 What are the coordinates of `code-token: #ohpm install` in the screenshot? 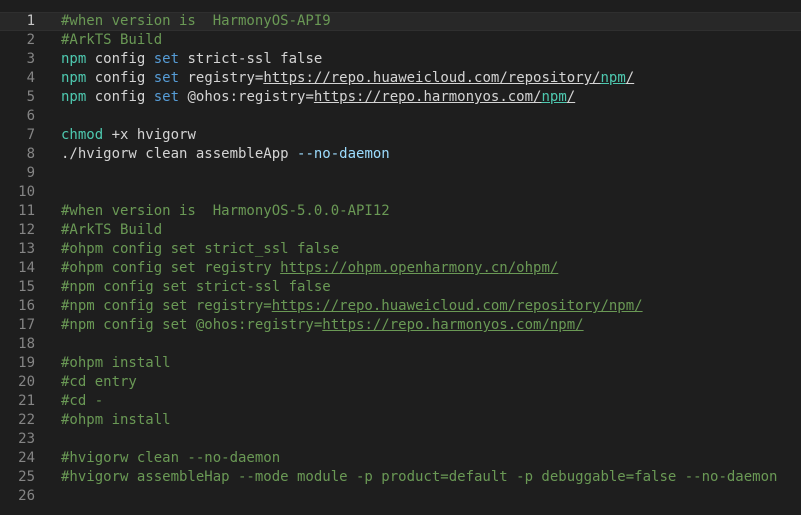 It's located at (116, 363).